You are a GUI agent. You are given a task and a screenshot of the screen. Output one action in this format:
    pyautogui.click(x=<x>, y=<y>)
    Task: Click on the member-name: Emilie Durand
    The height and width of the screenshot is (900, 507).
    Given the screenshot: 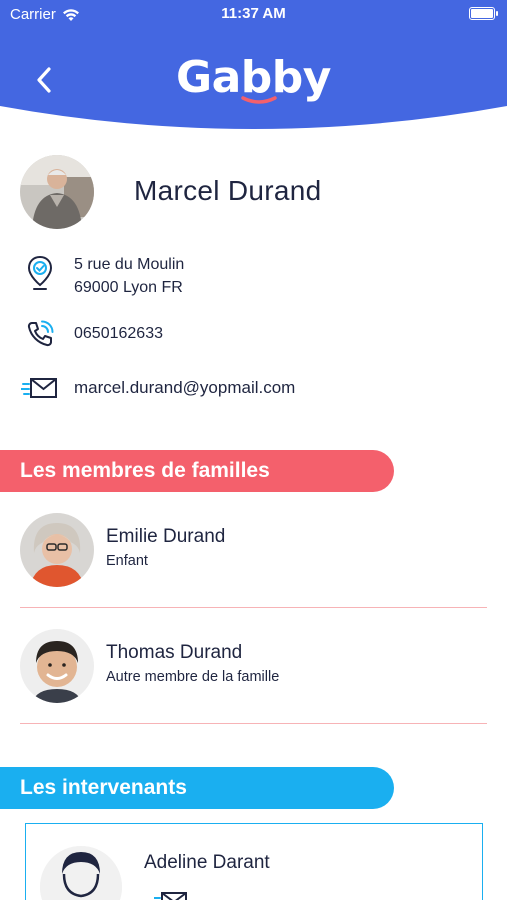 What is the action you would take?
    pyautogui.click(x=166, y=536)
    